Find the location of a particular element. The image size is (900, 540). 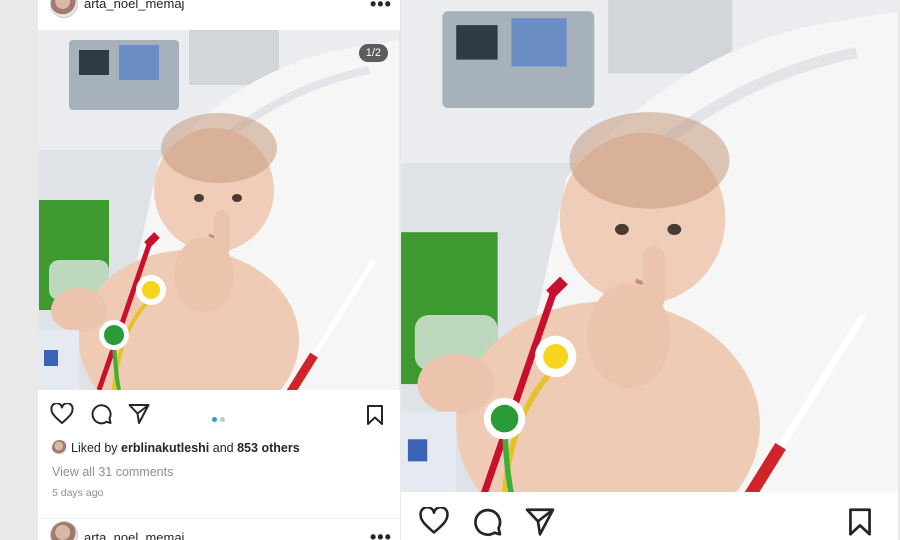

liker-username: erblinakutleshi is located at coordinates (165, 448).